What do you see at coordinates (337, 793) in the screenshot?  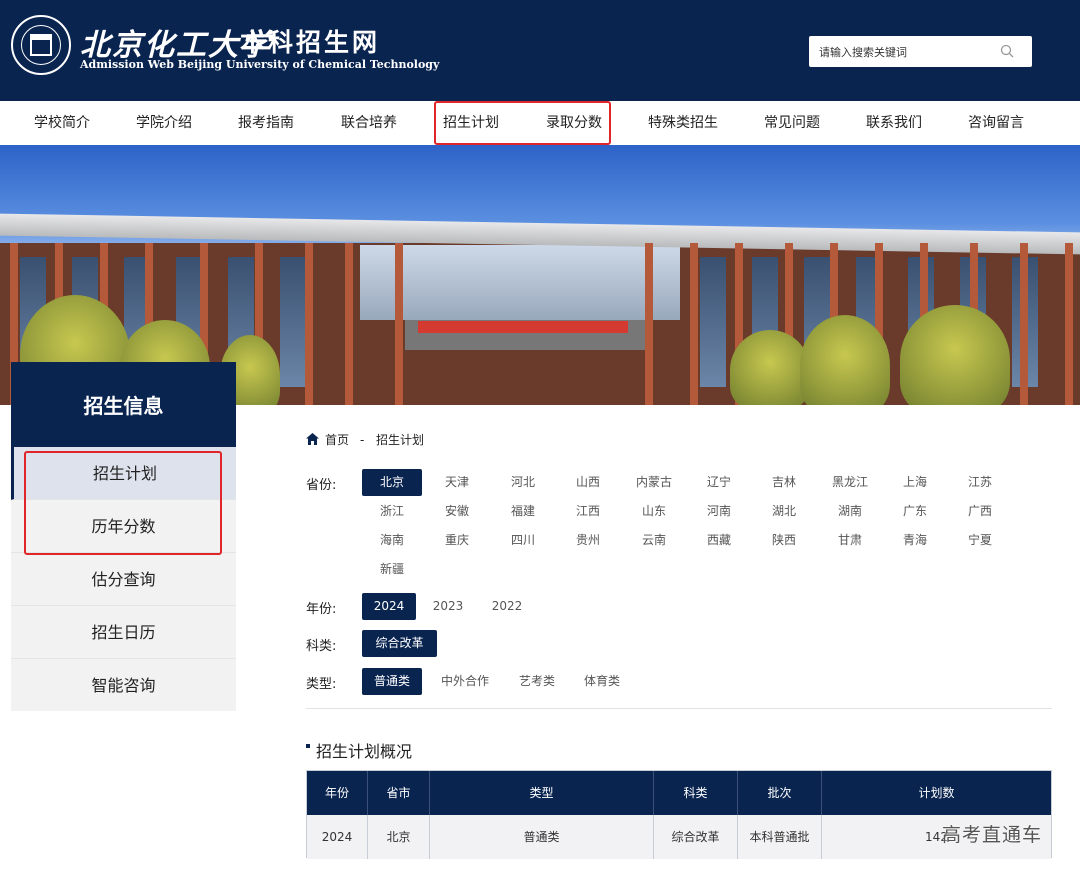 I see `table-header-year: 年份` at bounding box center [337, 793].